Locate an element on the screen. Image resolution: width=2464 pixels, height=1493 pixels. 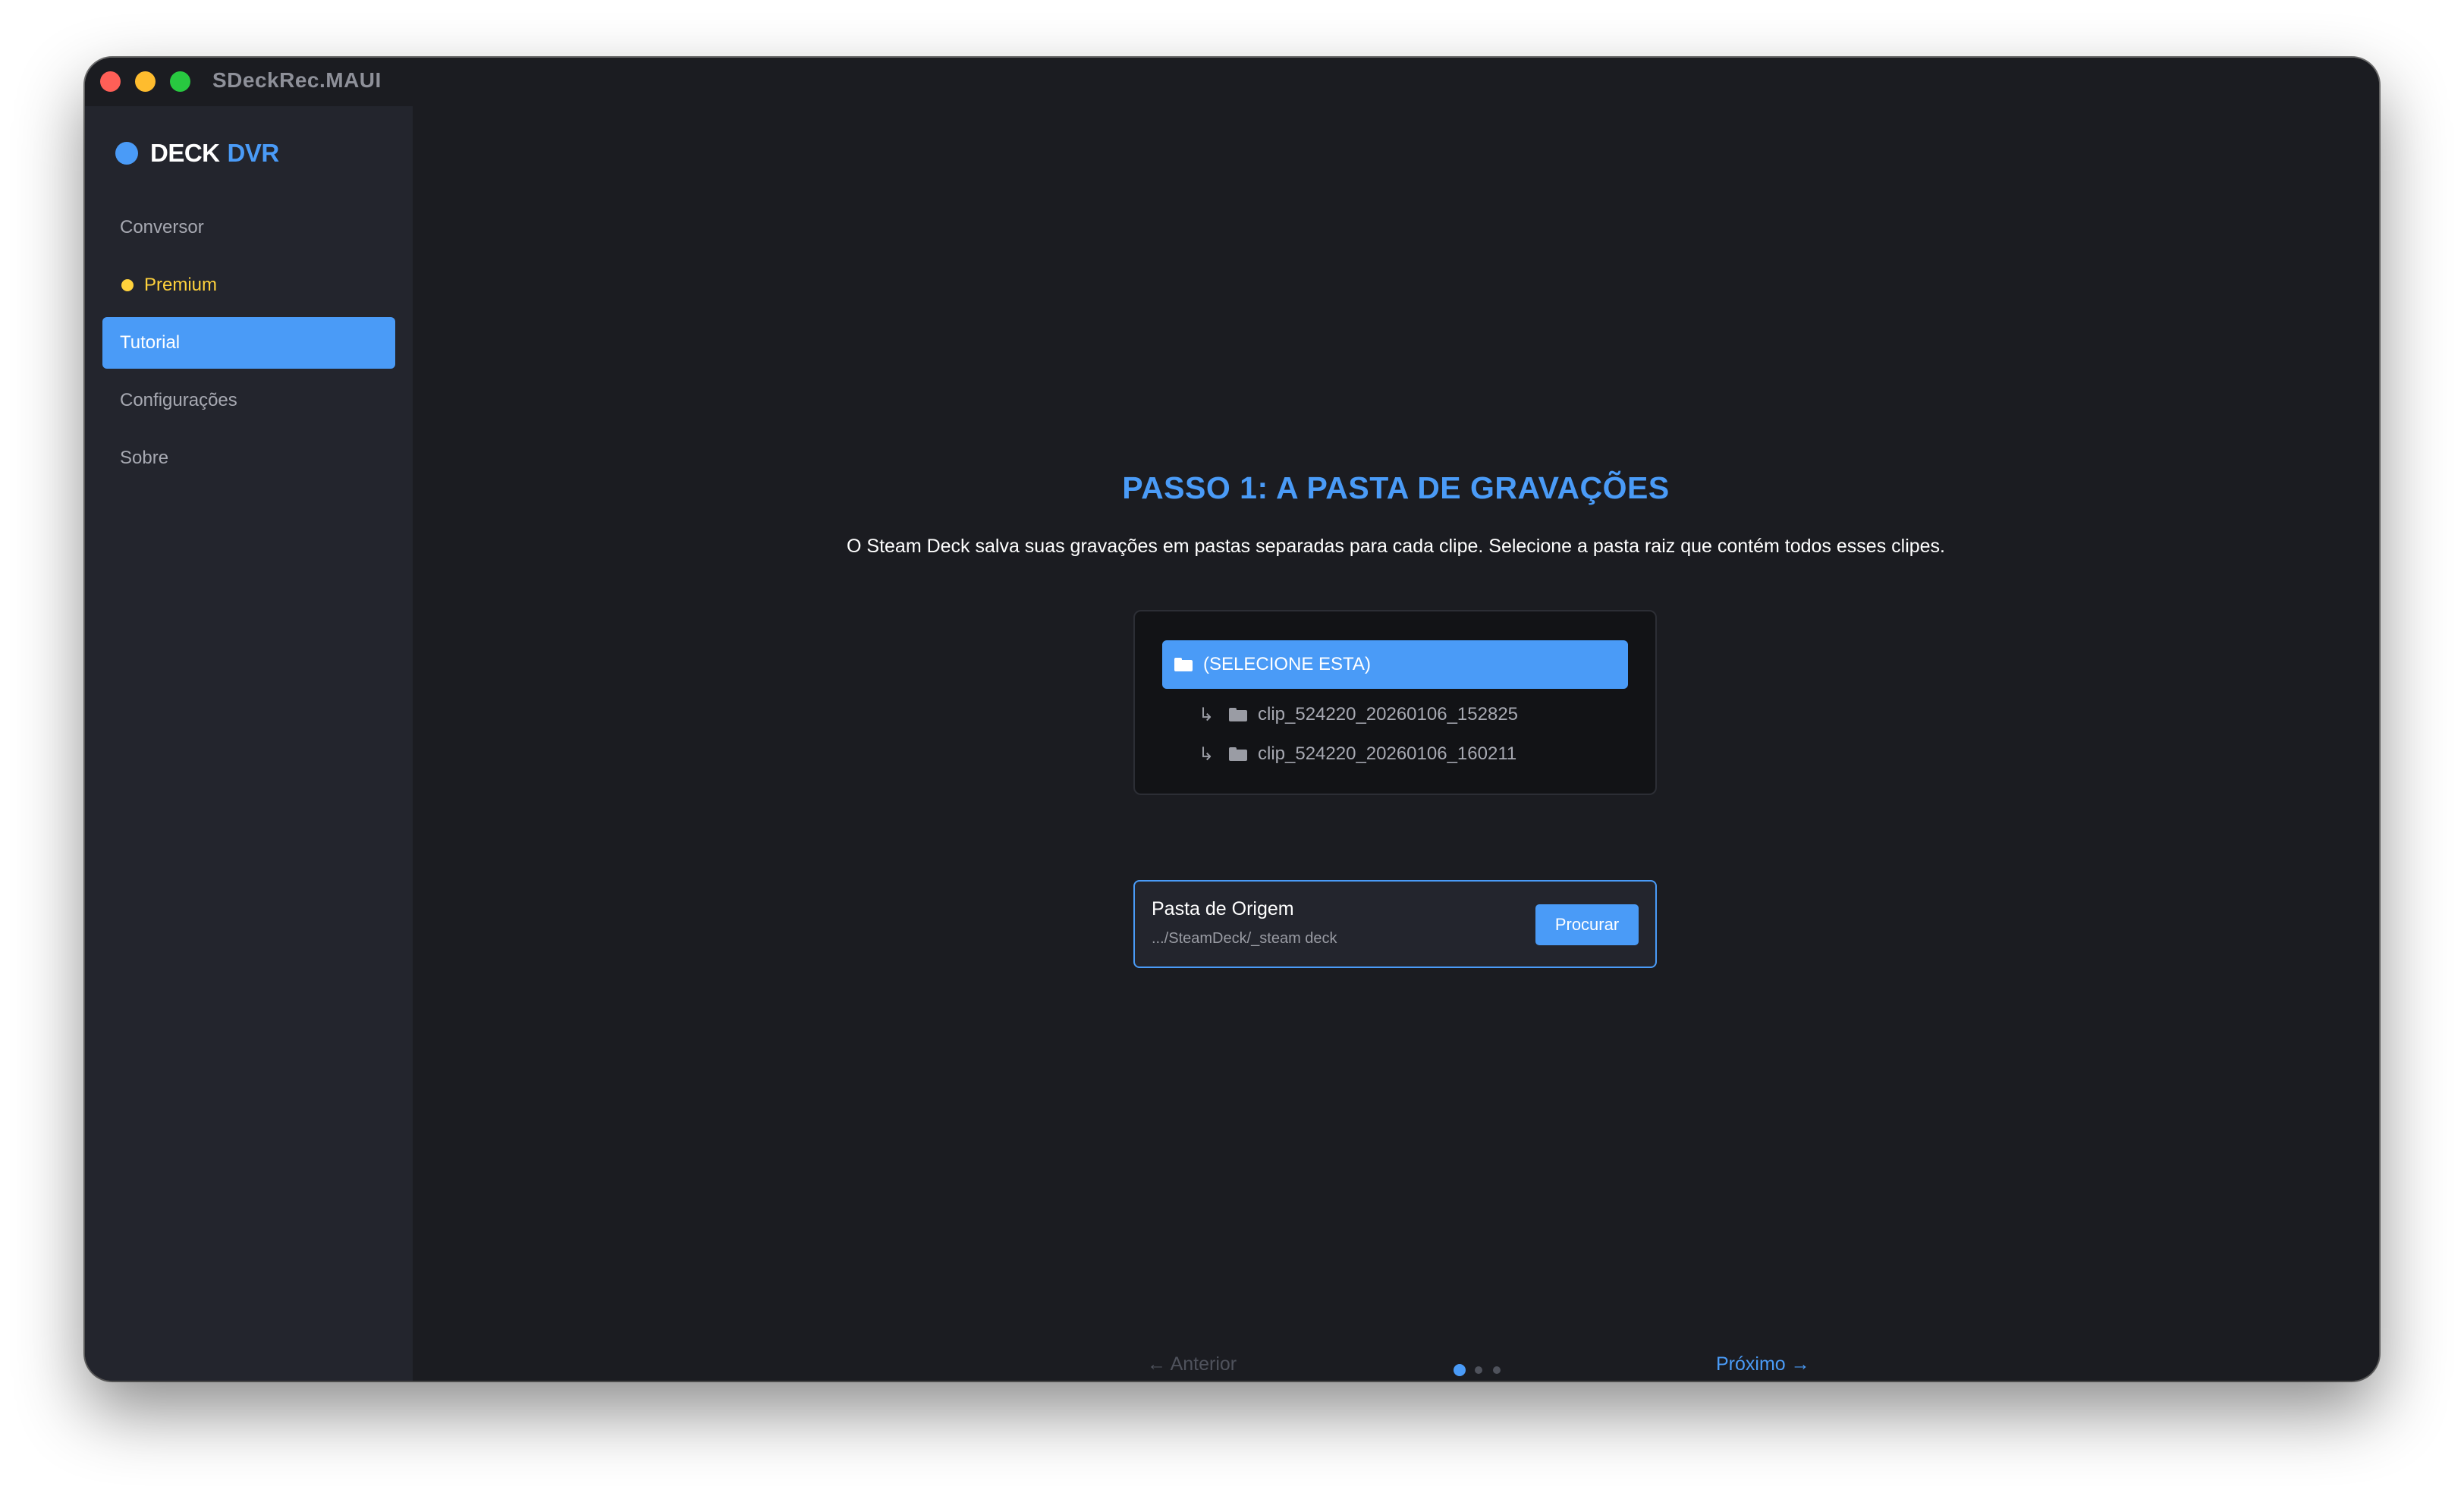
folder-tree-root-label: (SELECIONE ESTA) is located at coordinates (1287, 664).